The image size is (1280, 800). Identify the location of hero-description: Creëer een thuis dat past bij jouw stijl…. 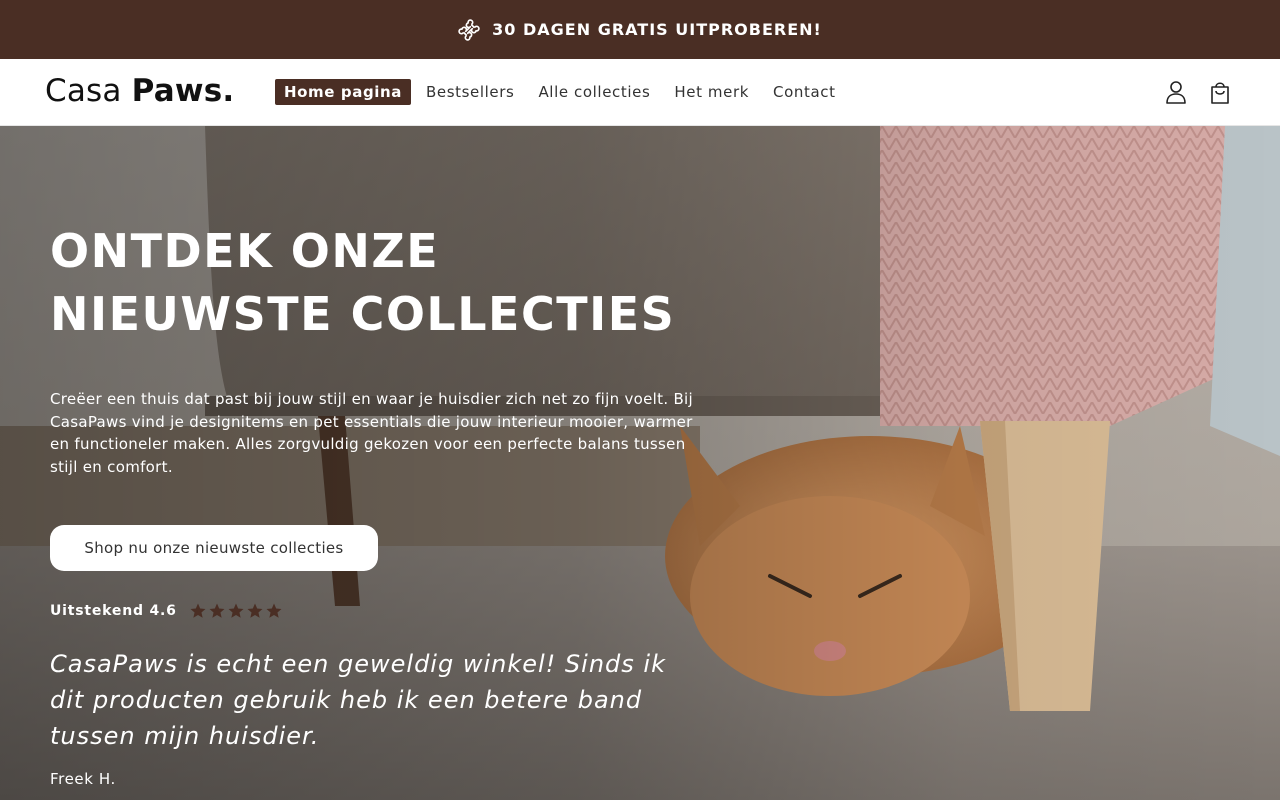
(371, 433).